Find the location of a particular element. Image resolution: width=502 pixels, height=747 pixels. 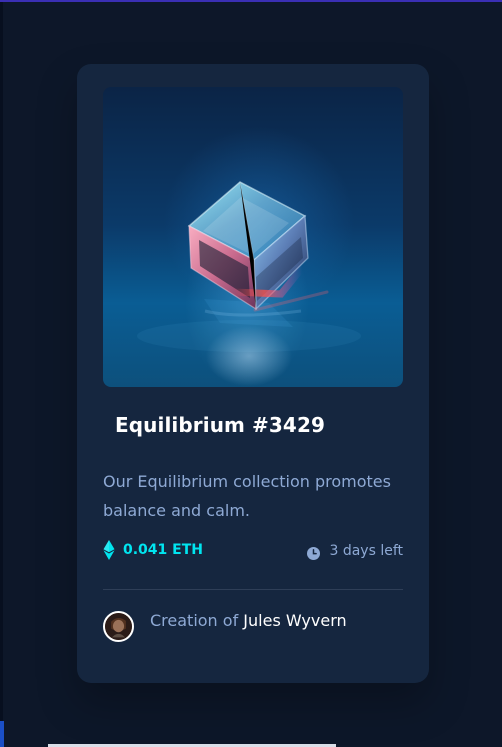

creator-prefix: Creation of is located at coordinates (194, 620).